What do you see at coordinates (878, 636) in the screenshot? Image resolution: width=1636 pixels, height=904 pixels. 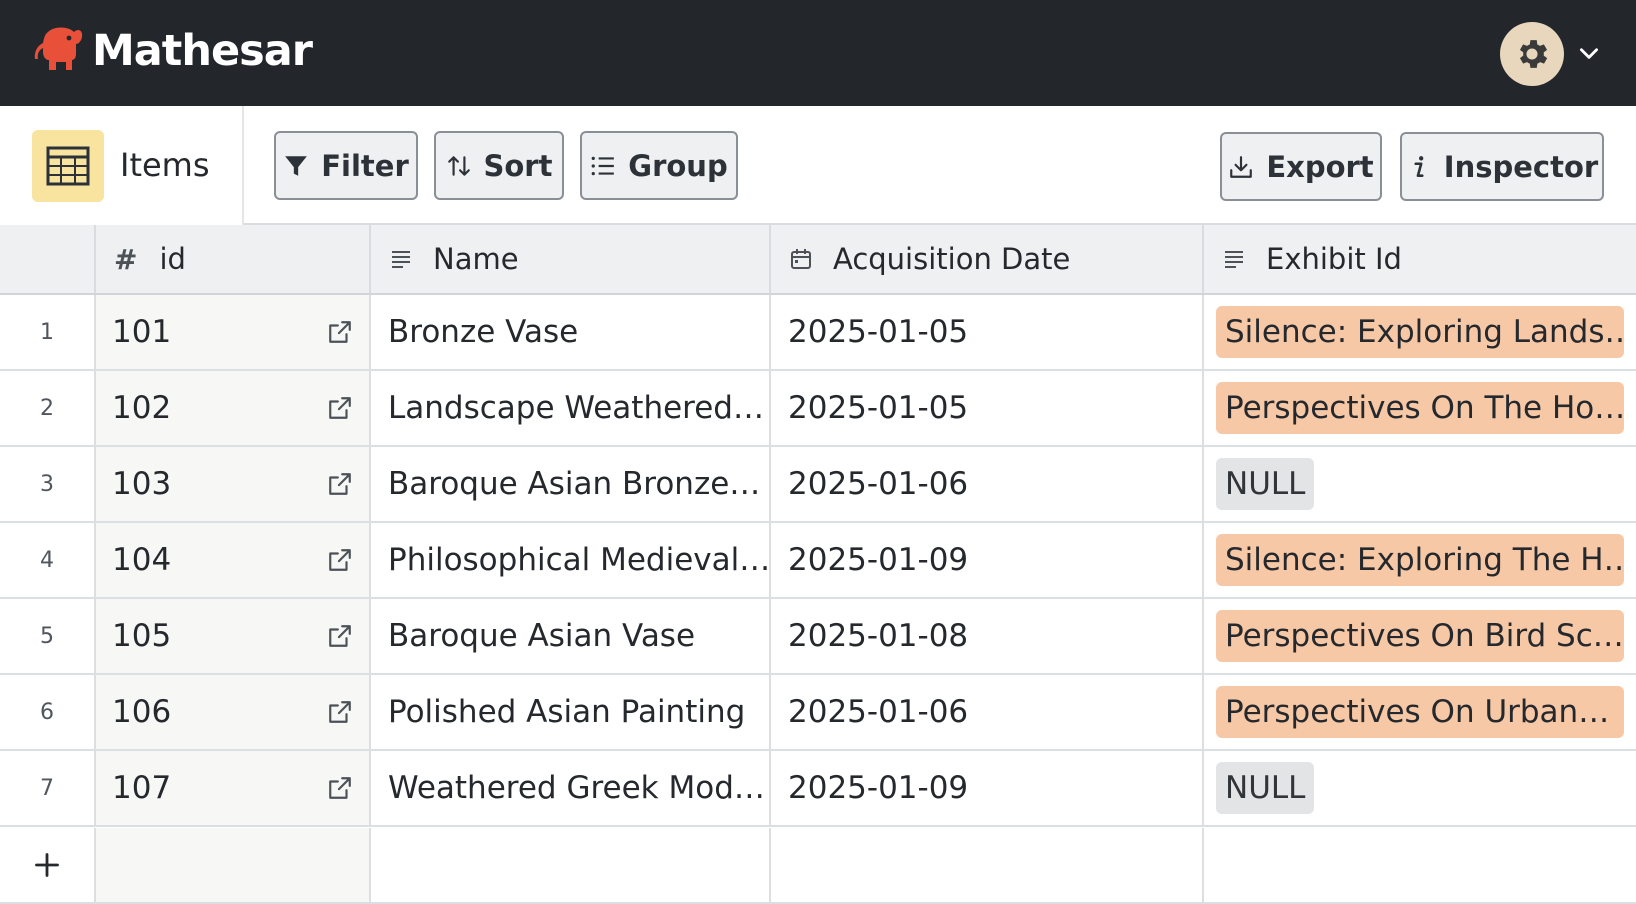 I see `date-value: 2025-01-08` at bounding box center [878, 636].